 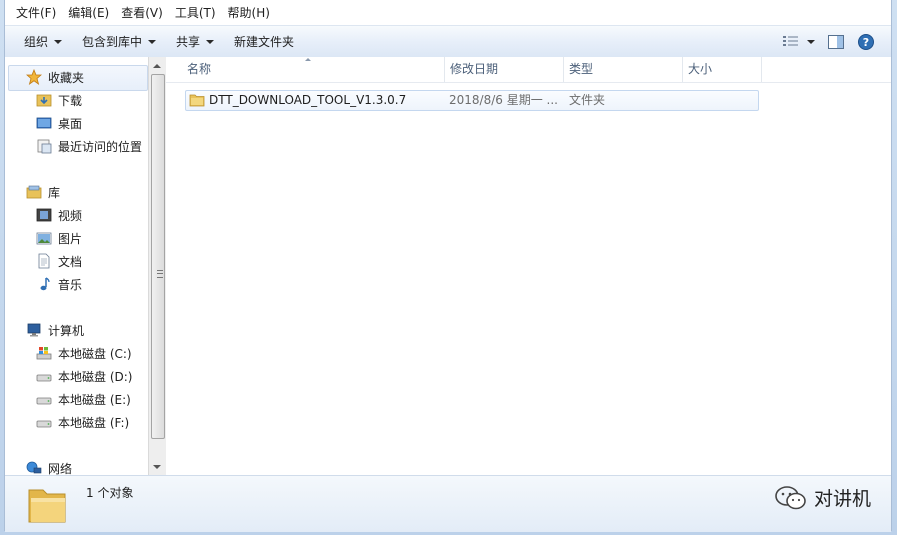 I want to click on nav-videos: 视频, so click(x=59, y=215).